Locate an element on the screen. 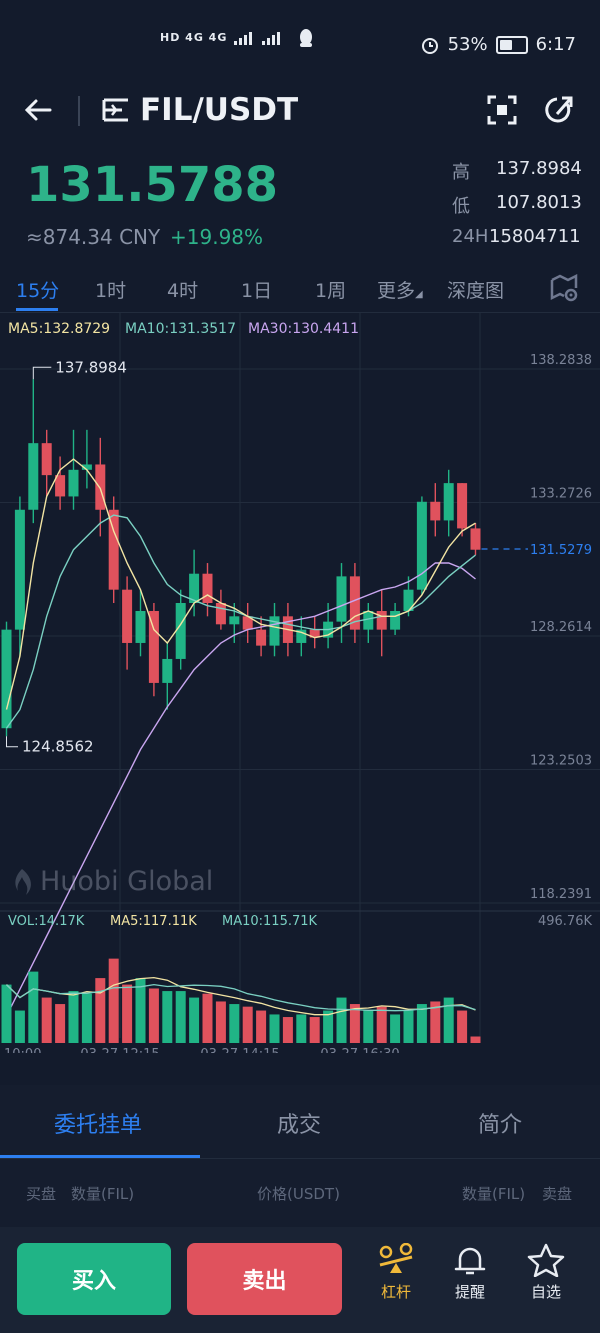  bid-header: 买盘 is located at coordinates (41, 1194).